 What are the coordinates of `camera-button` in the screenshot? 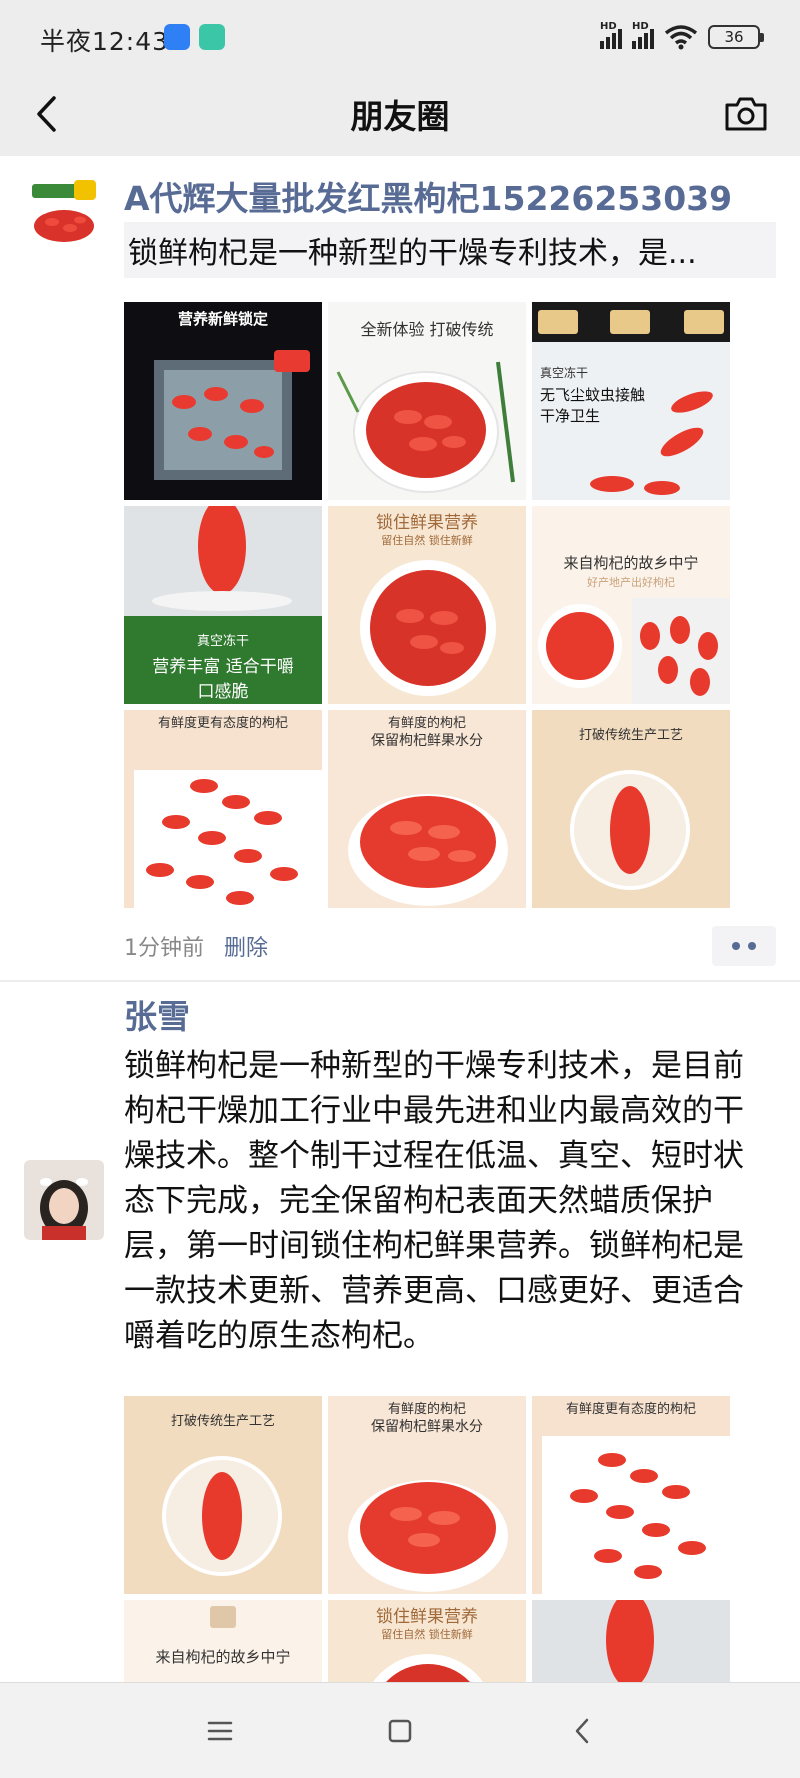 It's located at (746, 114).